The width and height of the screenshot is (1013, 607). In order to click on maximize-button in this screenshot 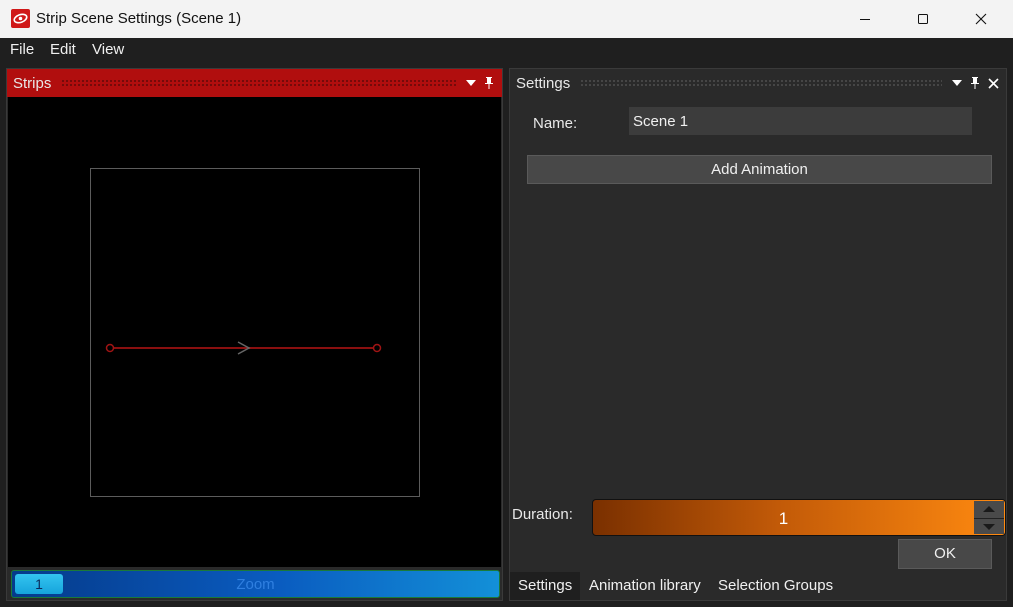, I will do `click(923, 19)`.